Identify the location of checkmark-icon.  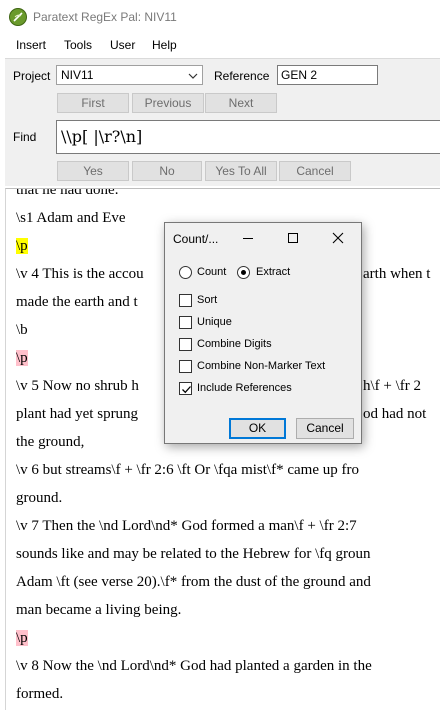
(186, 390).